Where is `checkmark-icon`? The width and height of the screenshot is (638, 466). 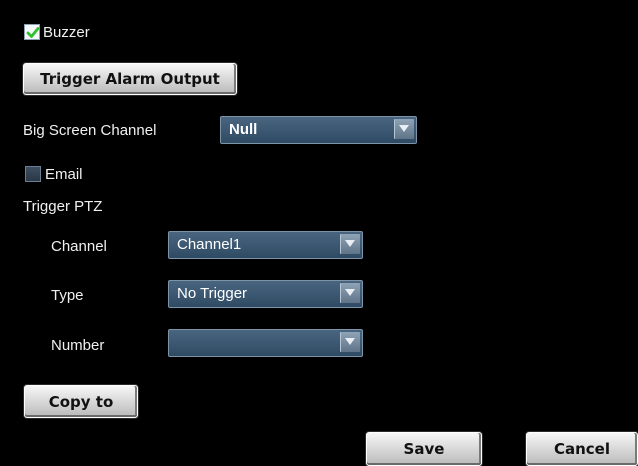 checkmark-icon is located at coordinates (33, 32).